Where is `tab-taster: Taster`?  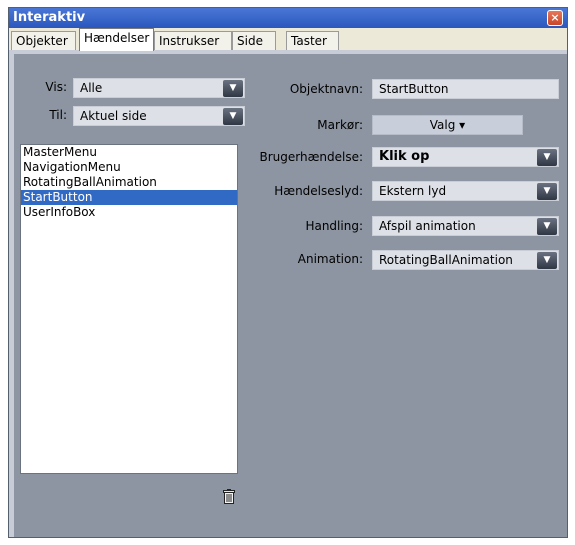 tab-taster: Taster is located at coordinates (312, 40).